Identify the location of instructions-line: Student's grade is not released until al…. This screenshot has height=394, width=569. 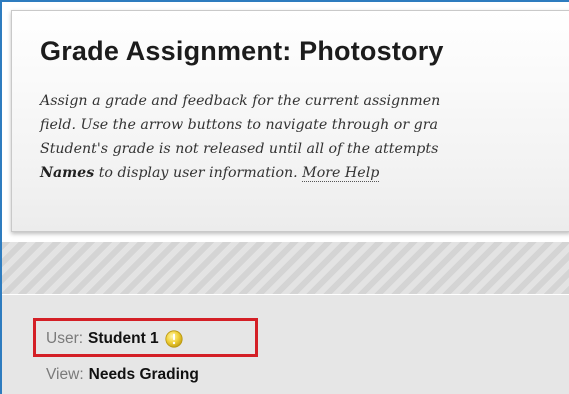
(239, 149).